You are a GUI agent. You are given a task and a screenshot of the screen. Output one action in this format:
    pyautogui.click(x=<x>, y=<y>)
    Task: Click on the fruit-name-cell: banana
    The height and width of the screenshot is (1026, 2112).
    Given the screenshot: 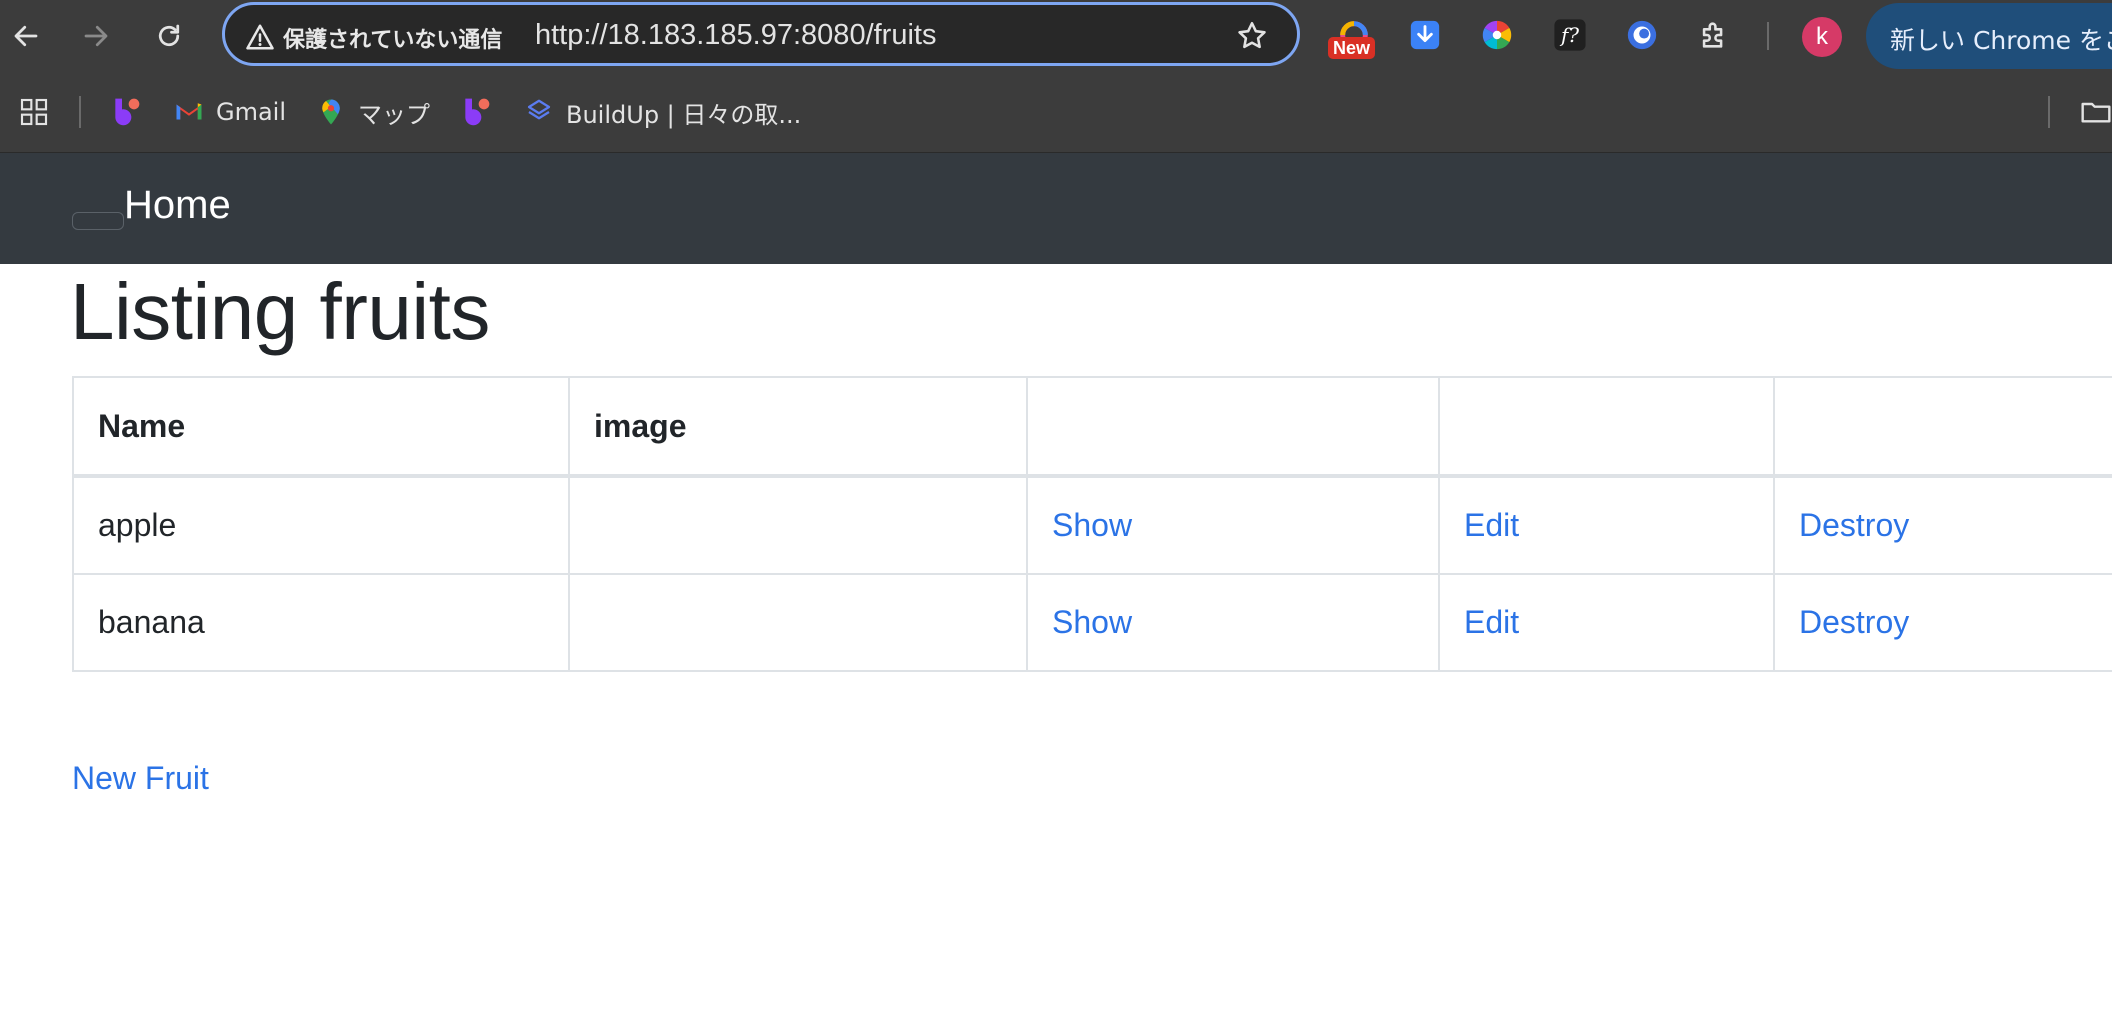 What is the action you would take?
    pyautogui.click(x=321, y=622)
    